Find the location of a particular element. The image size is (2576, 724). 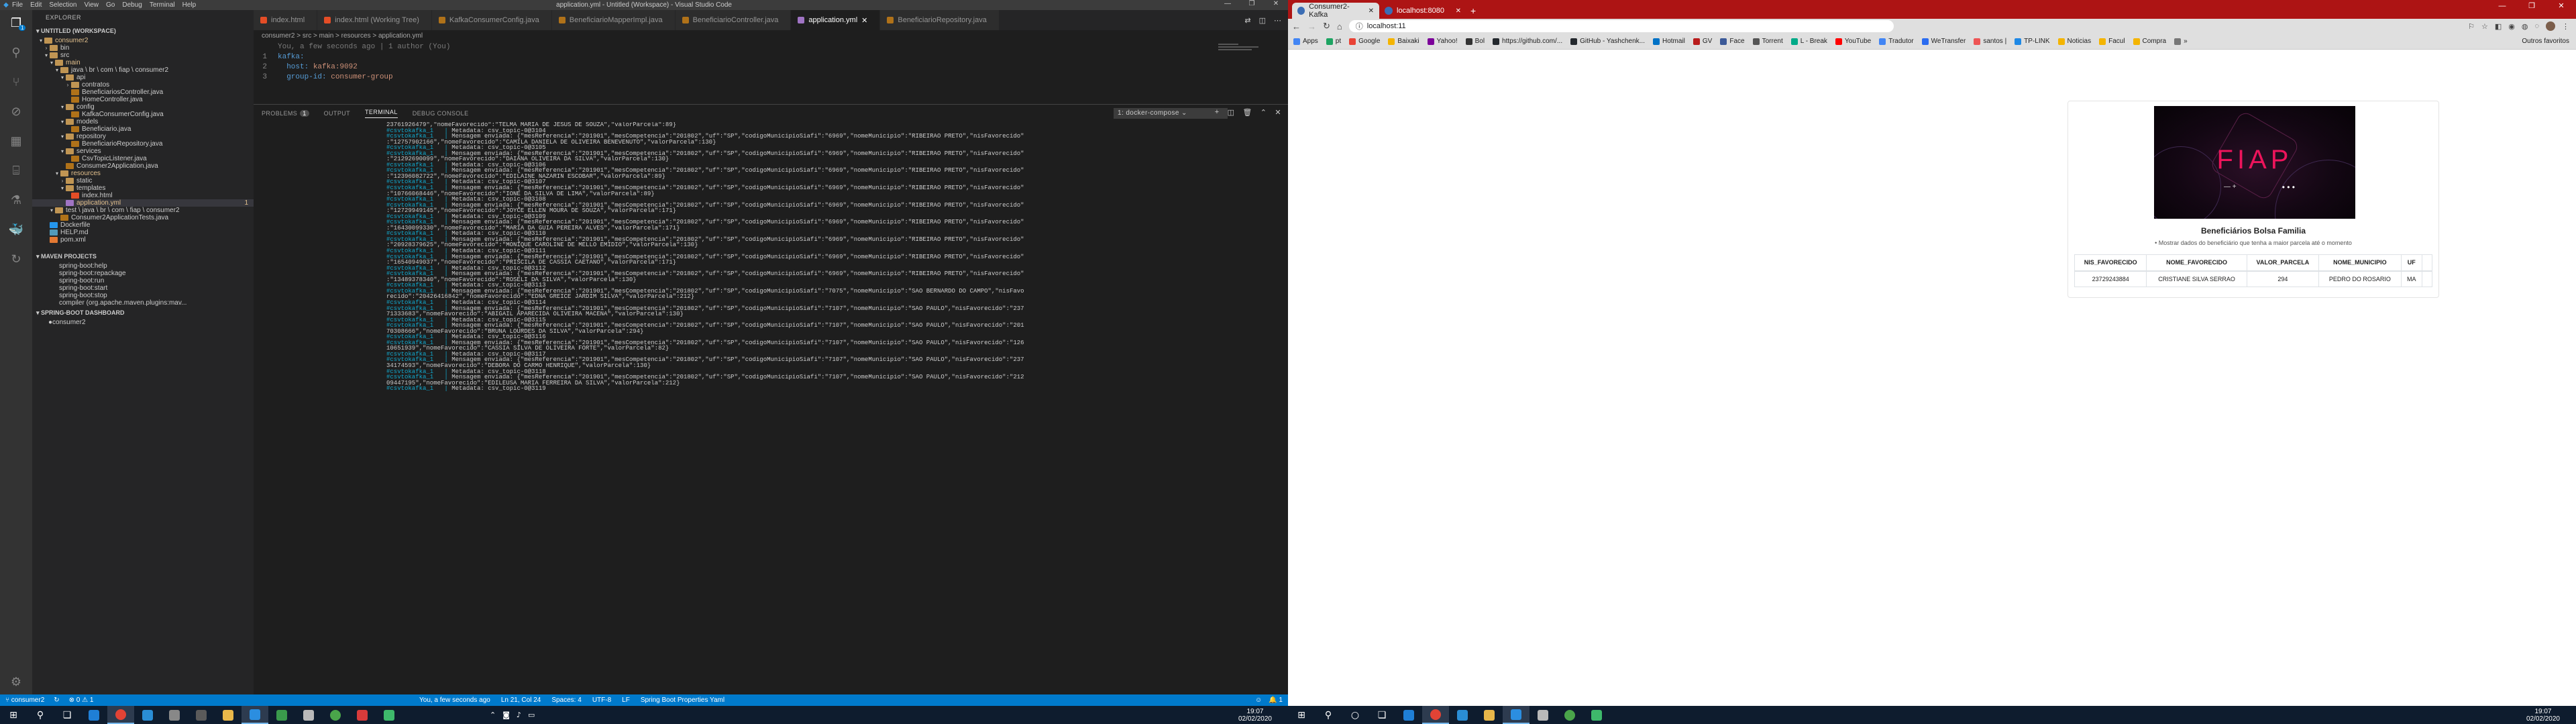

menu-item-terminal: Terminal is located at coordinates (162, 5).